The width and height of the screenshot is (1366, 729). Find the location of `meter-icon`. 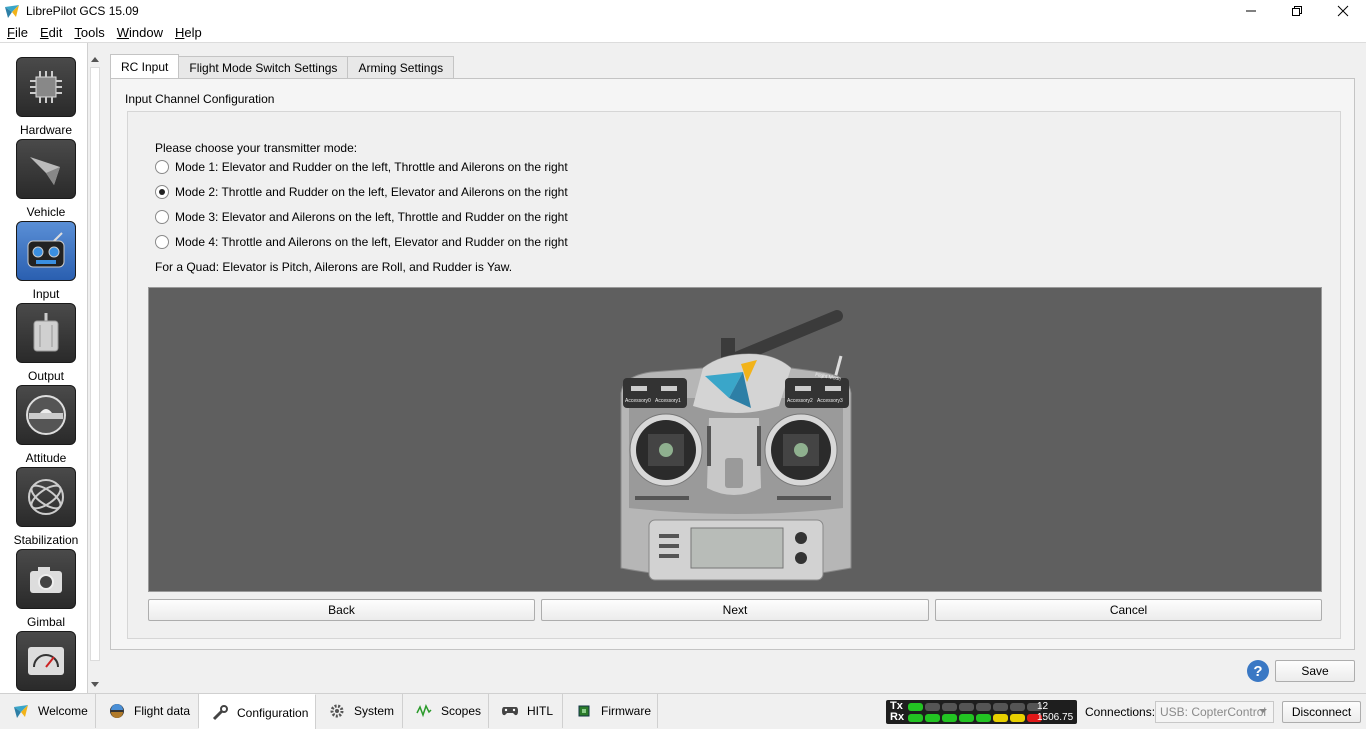

meter-icon is located at coordinates (46, 661).